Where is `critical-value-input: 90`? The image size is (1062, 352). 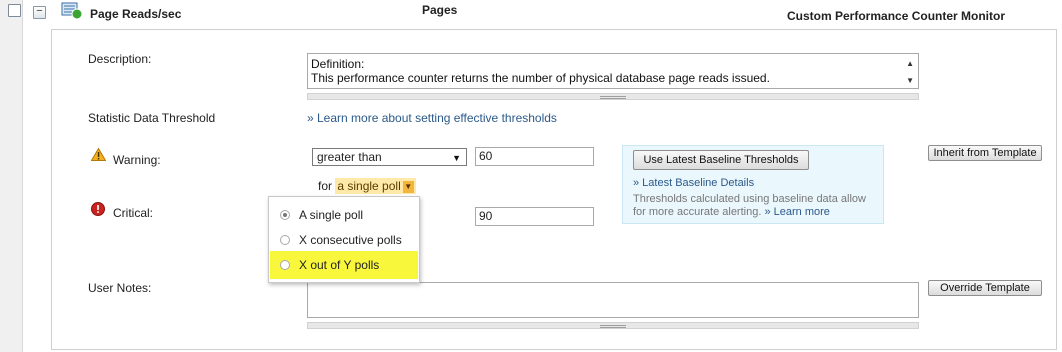 critical-value-input: 90 is located at coordinates (534, 216).